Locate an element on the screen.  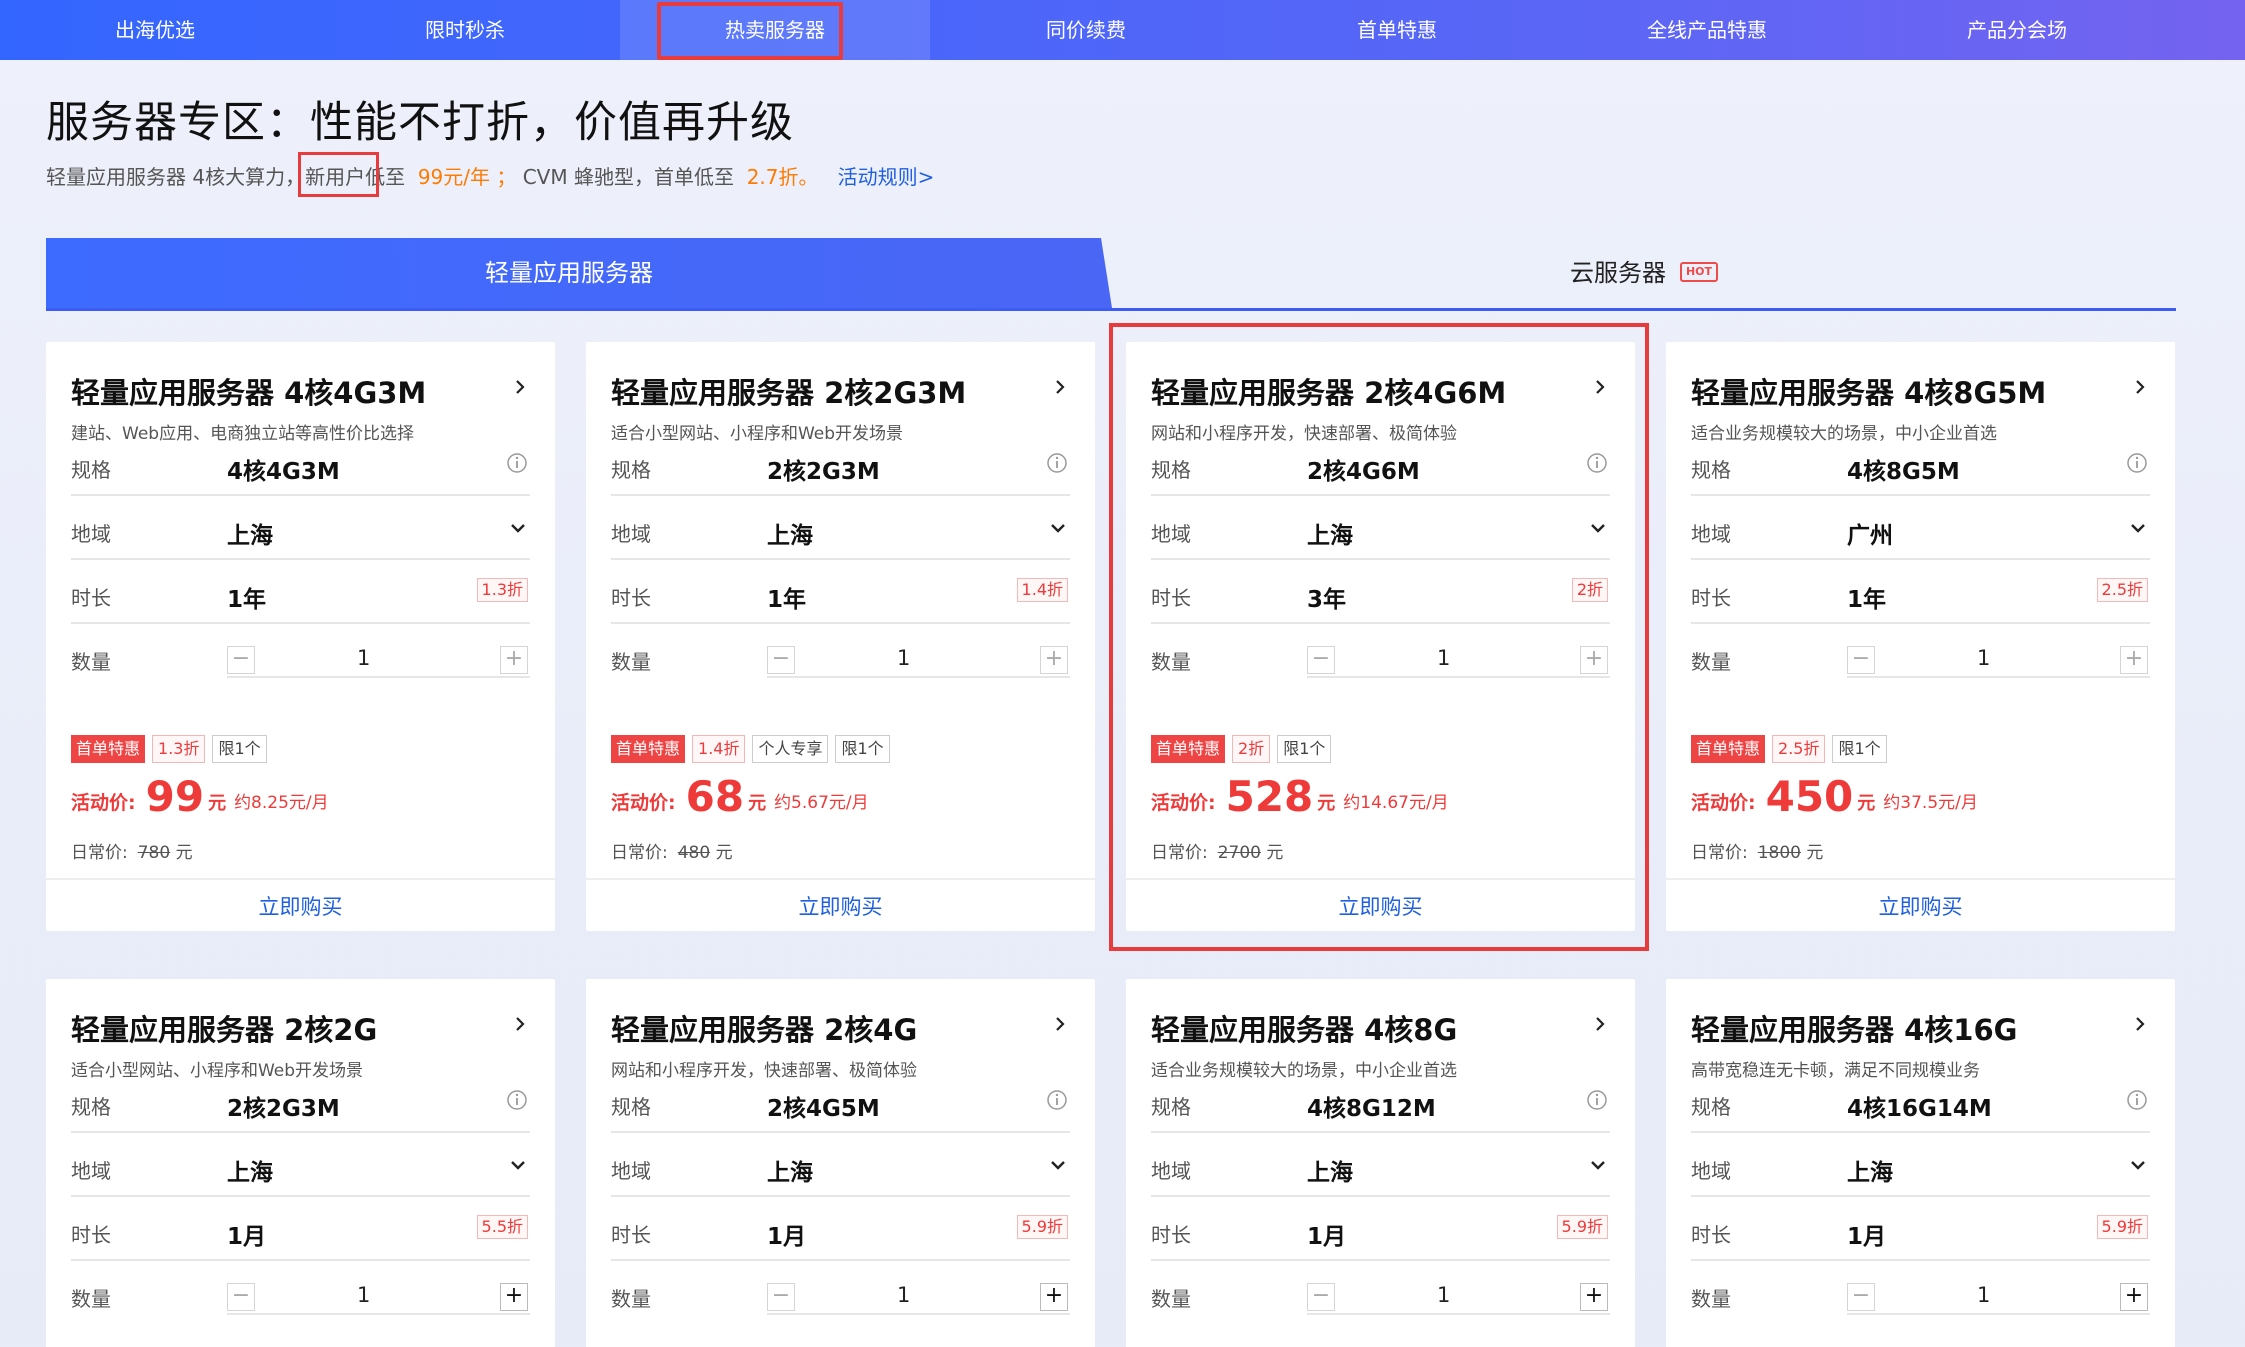
nav-item-hot-servers: 热卖服务器 is located at coordinates (775, 30).